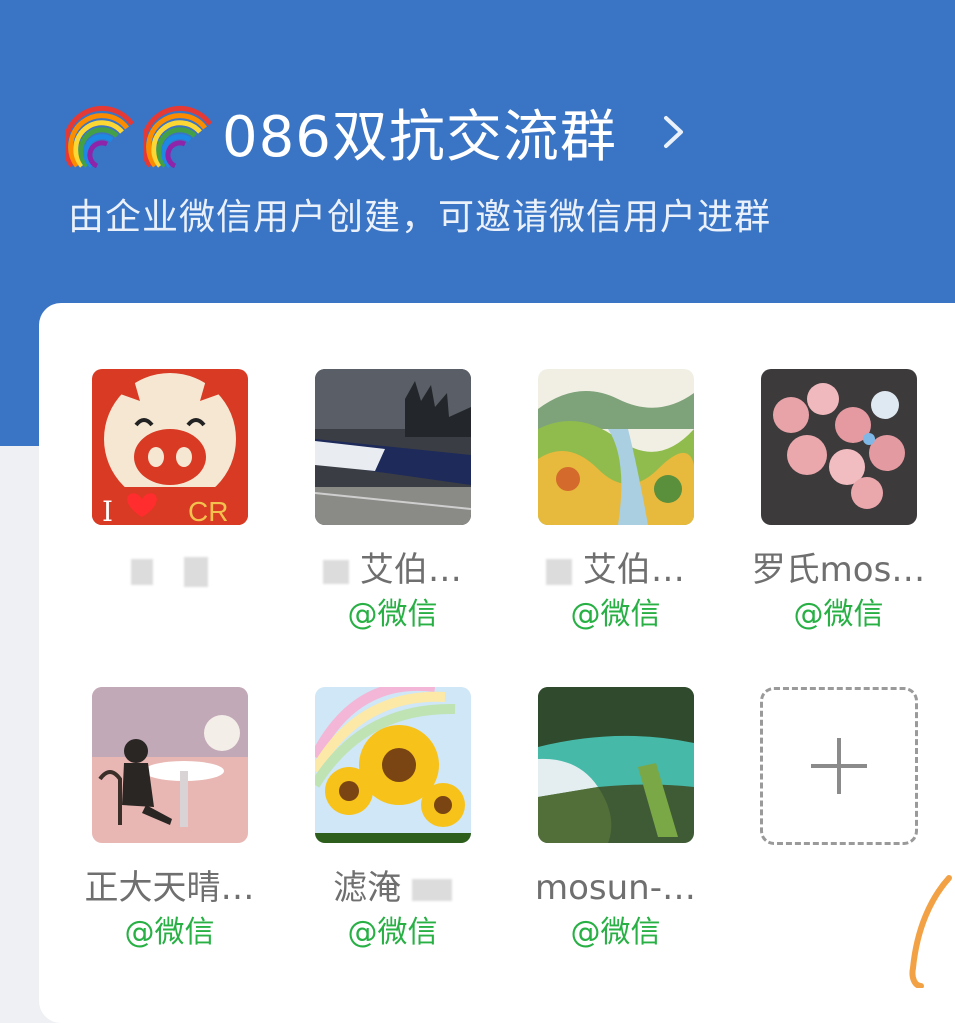 The image size is (955, 1023). What do you see at coordinates (419, 137) in the screenshot?
I see `group-name: 086双抗交流群` at bounding box center [419, 137].